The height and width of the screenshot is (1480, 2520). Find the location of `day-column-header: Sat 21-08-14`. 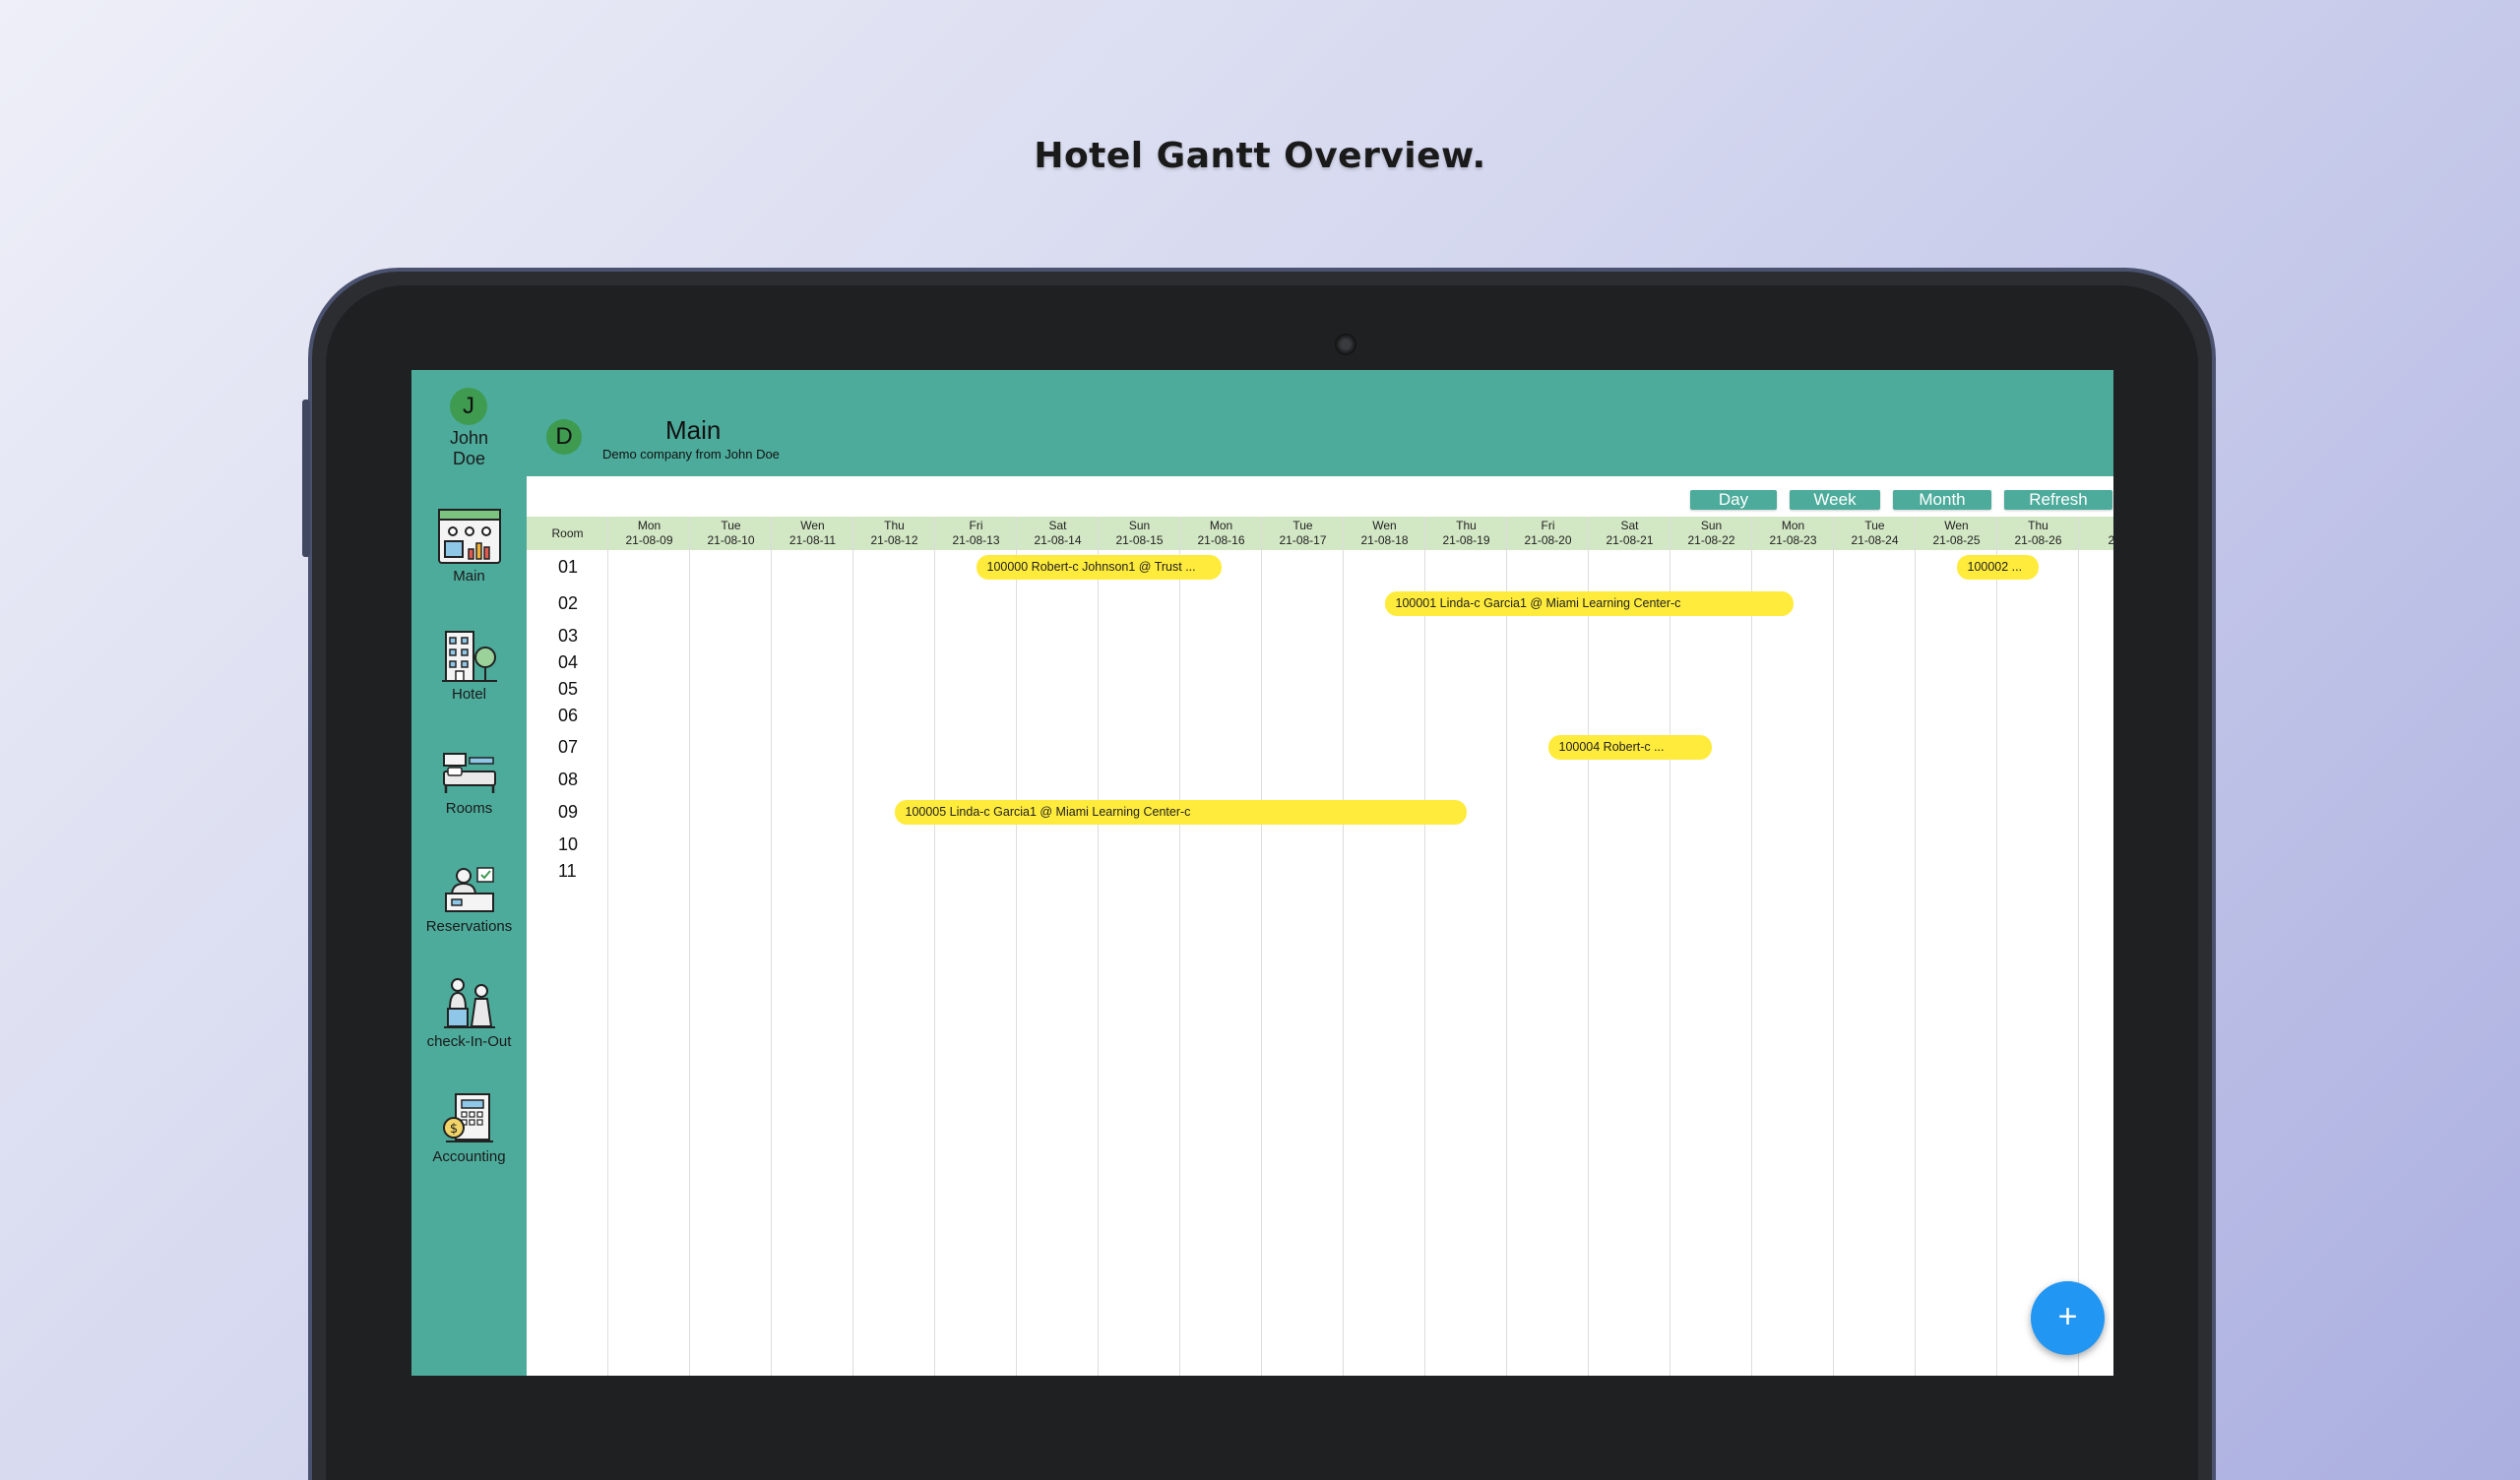

day-column-header: Sat 21-08-14 is located at coordinates (1058, 534).